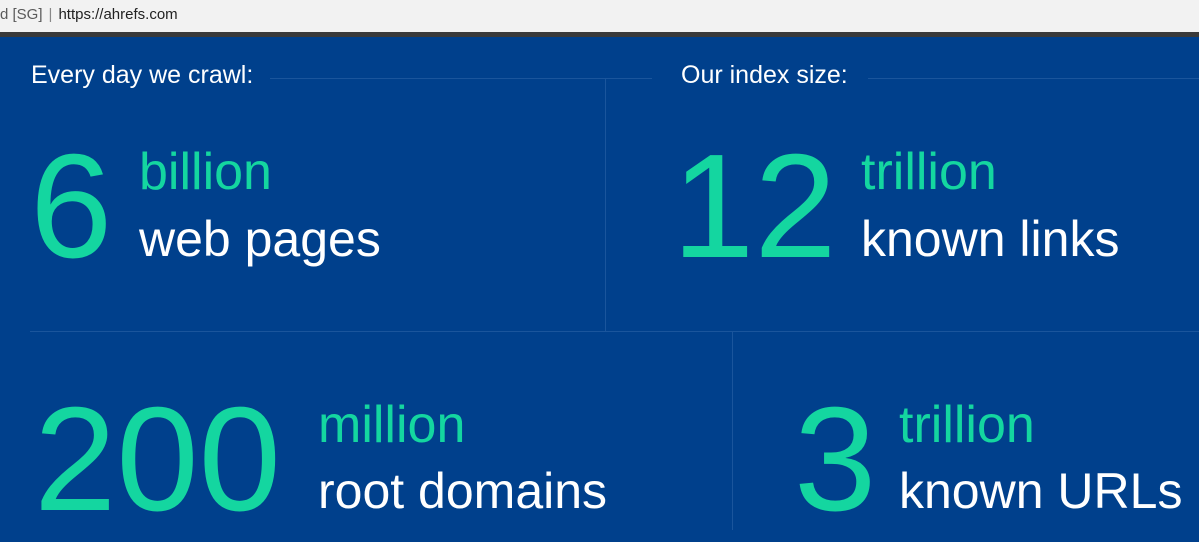 The image size is (1199, 542). Describe the element at coordinates (260, 239) in the screenshot. I see `stat-label: web pages` at that location.